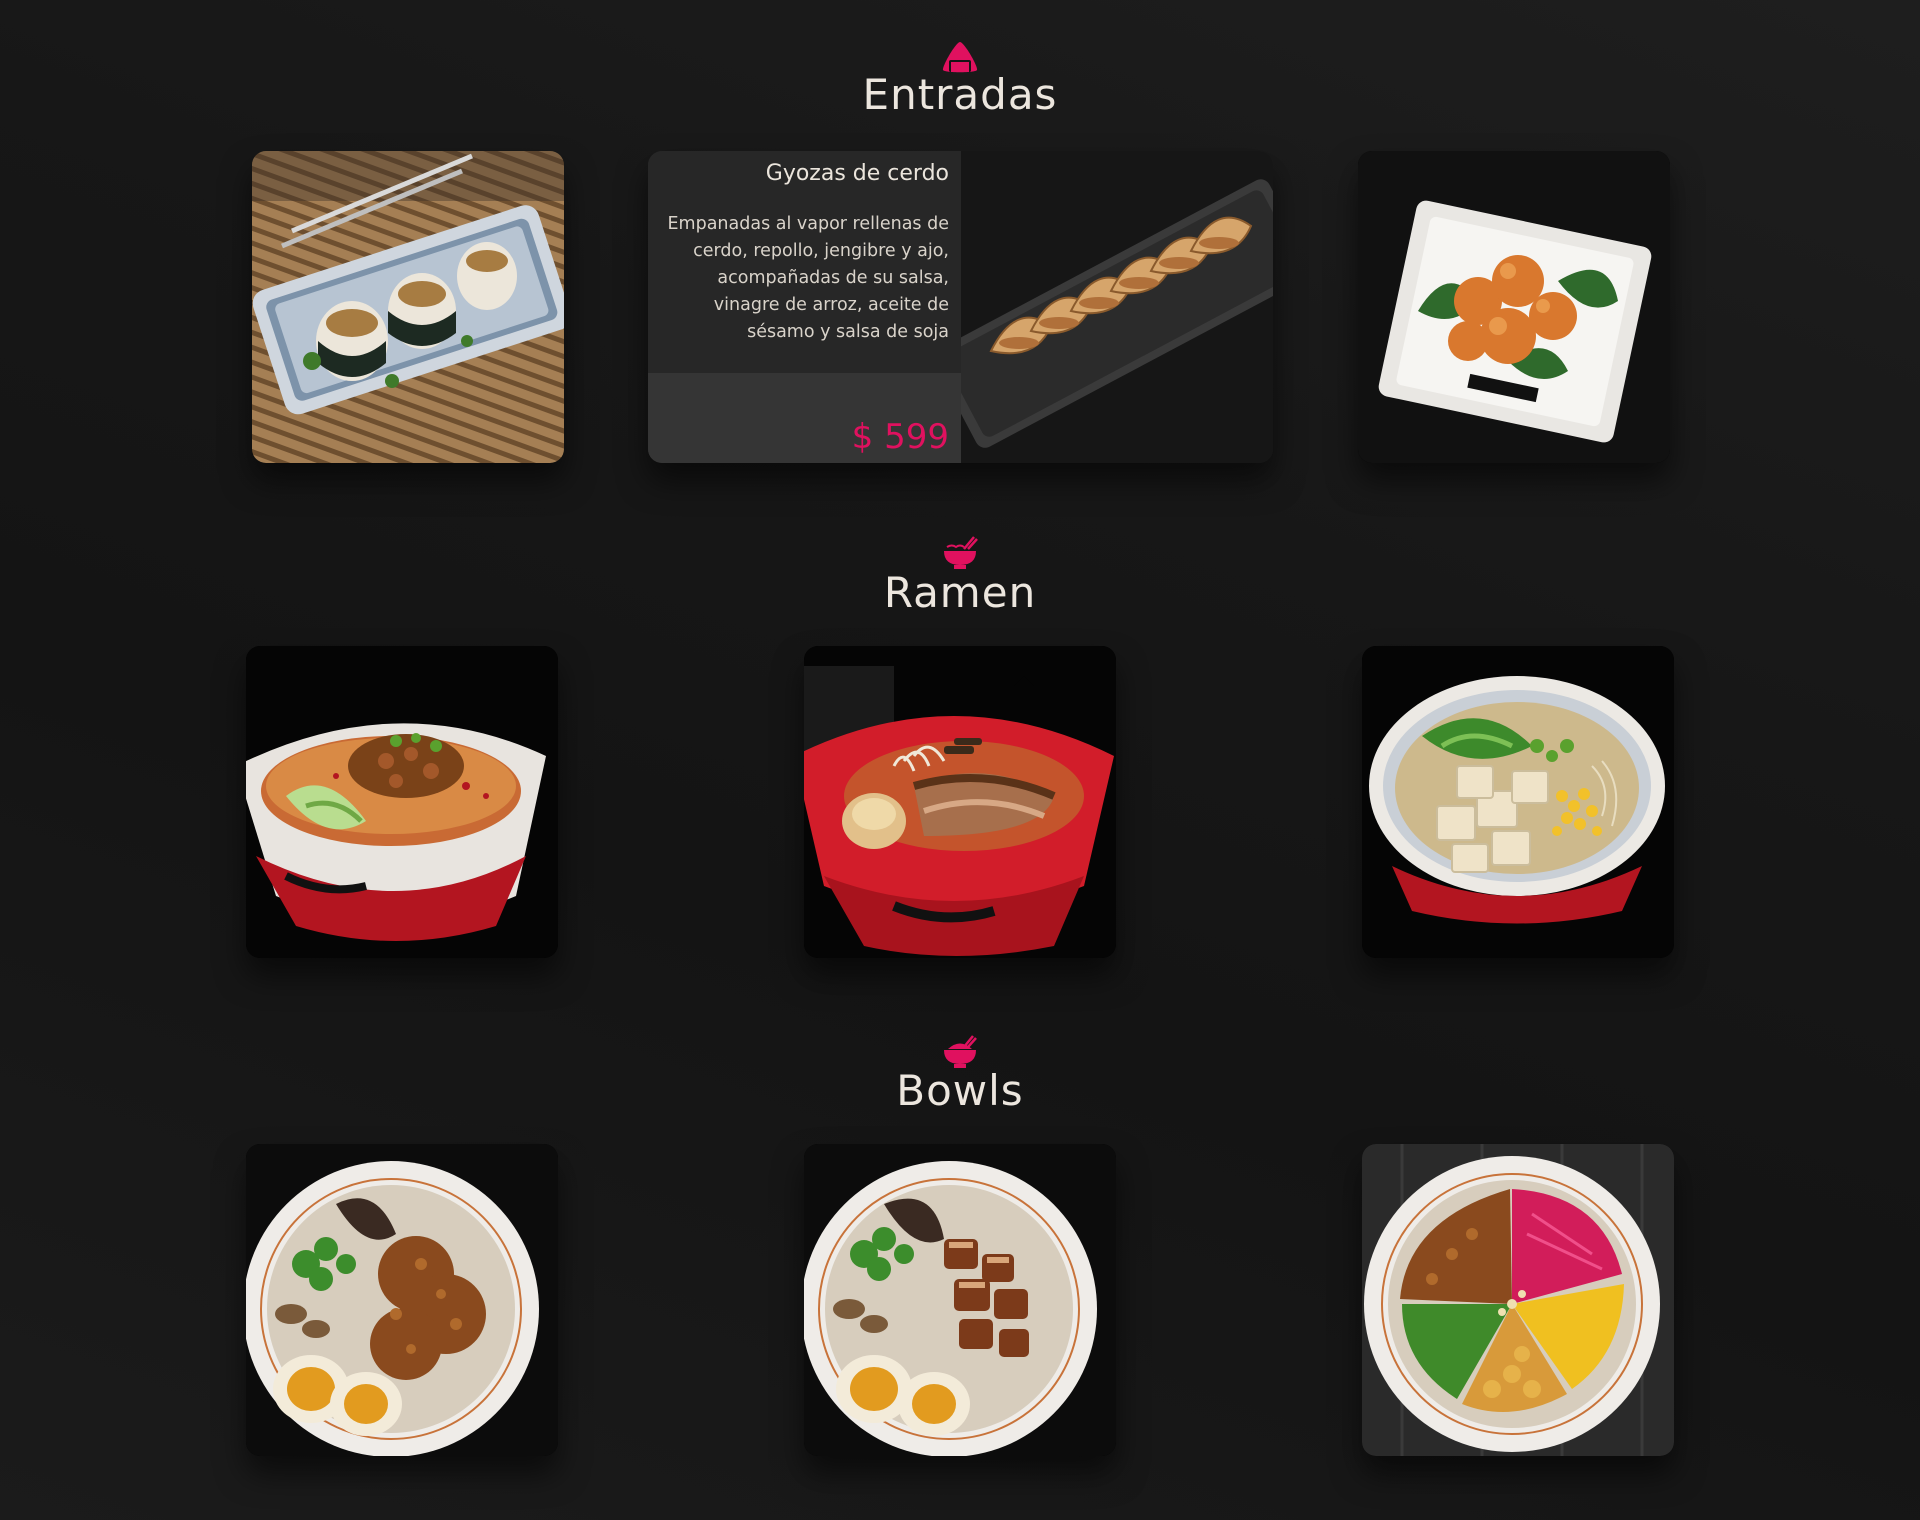 The height and width of the screenshot is (1520, 1920). I want to click on colorful-veggie-bowl-photo, so click(1518, 1300).